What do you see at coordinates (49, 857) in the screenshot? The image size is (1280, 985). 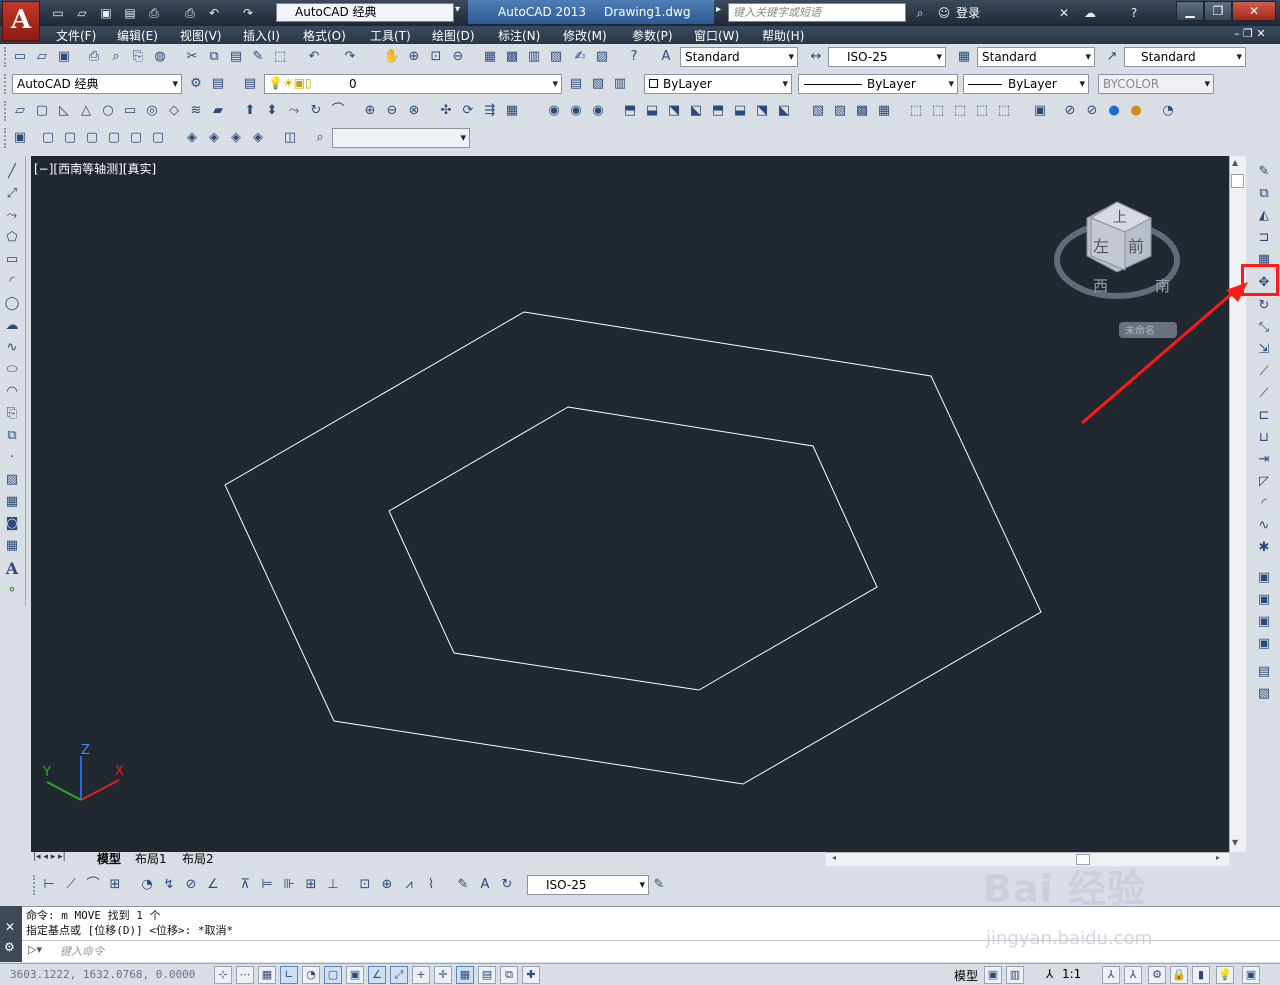 I see `tab-nav-icons: |◂ ◂ ▸ ▸|` at bounding box center [49, 857].